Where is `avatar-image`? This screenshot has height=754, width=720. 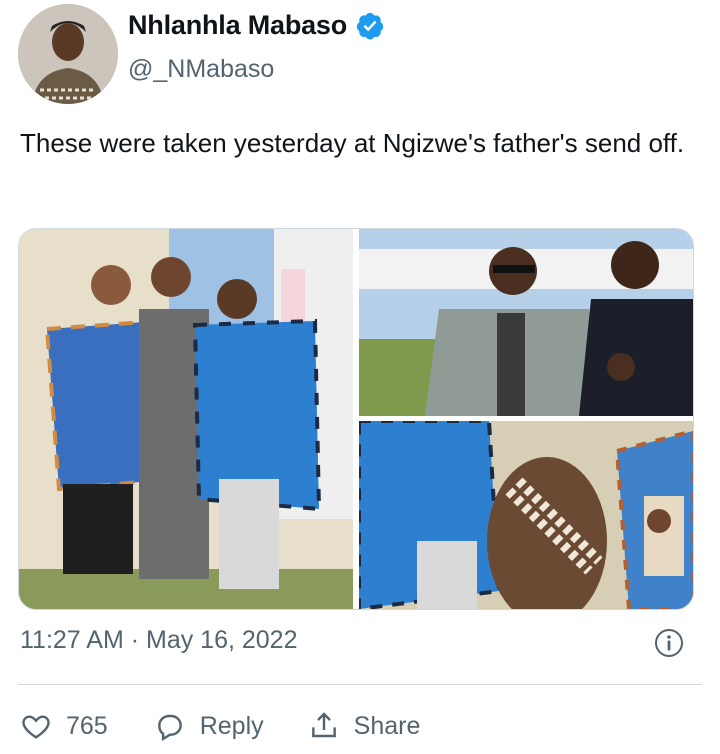
avatar-image is located at coordinates (68, 54).